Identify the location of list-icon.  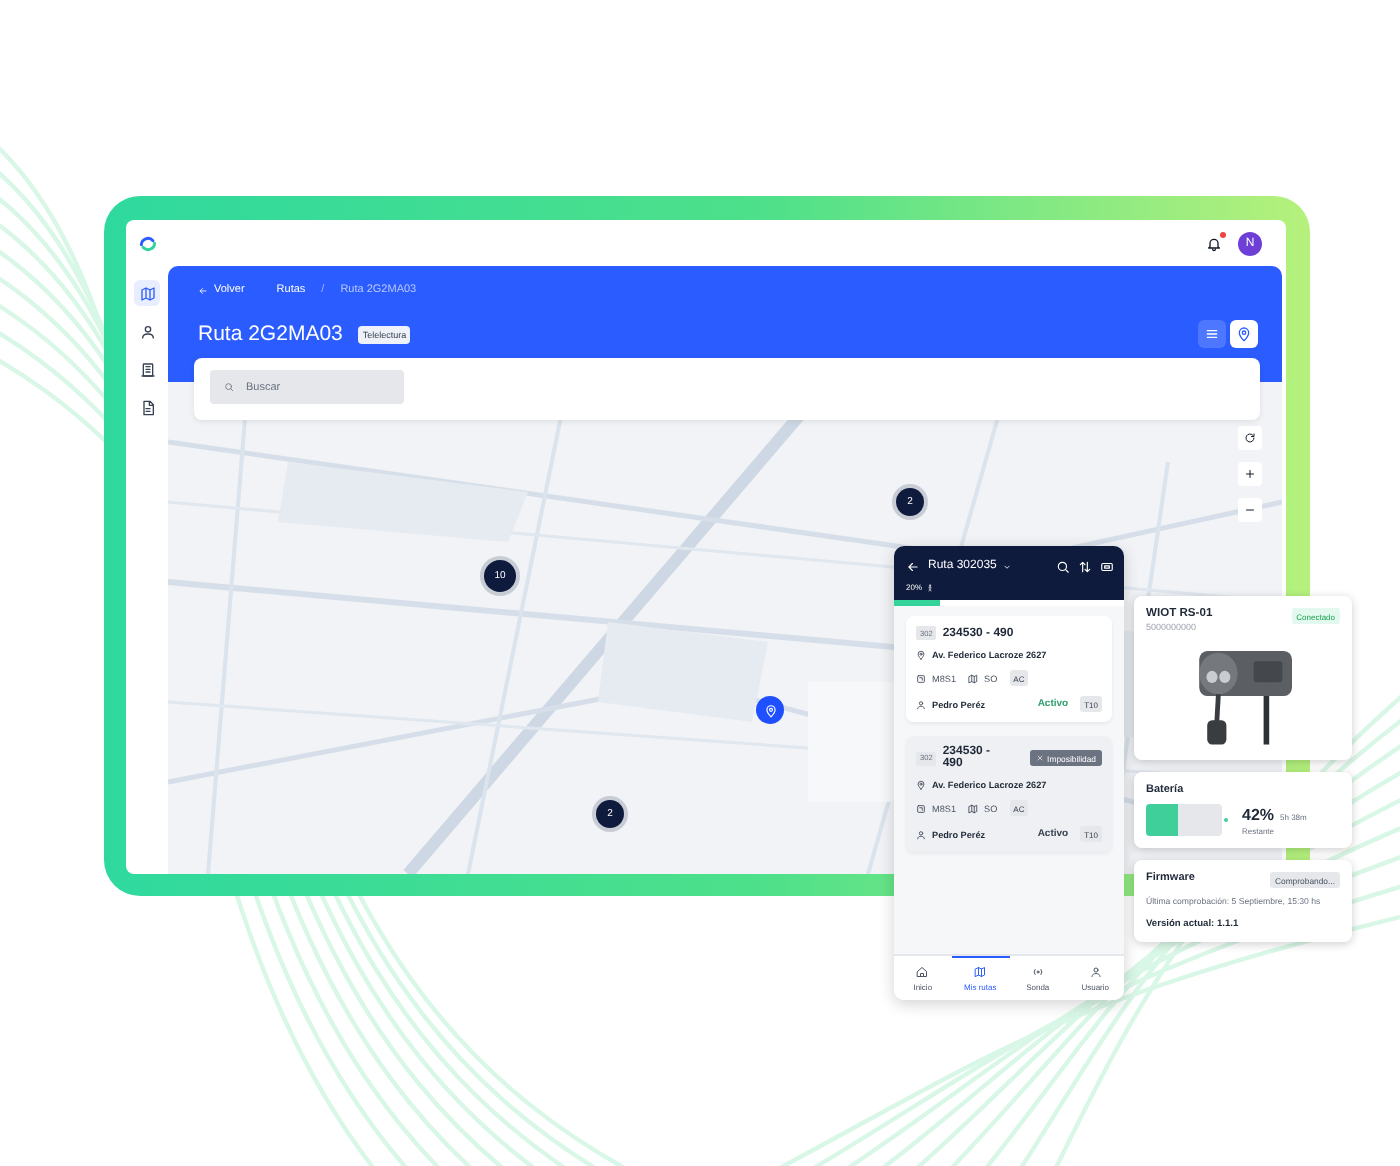
(1212, 334).